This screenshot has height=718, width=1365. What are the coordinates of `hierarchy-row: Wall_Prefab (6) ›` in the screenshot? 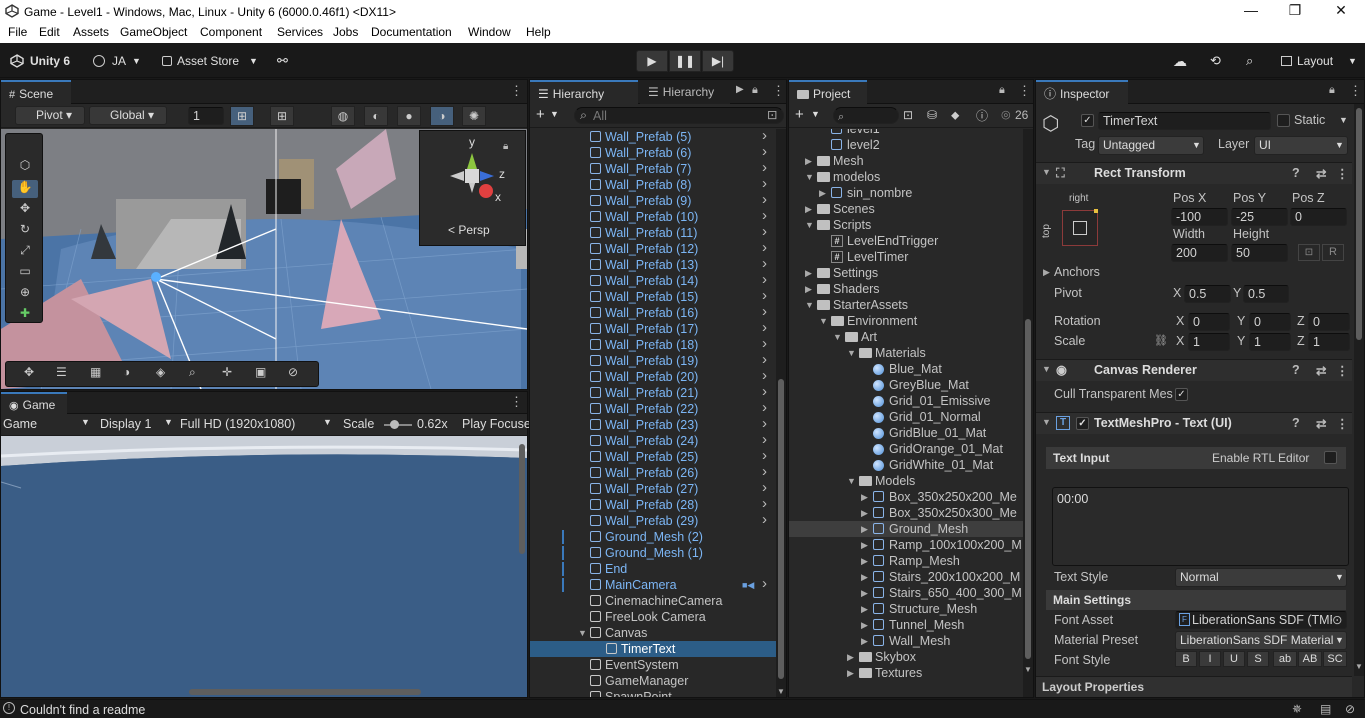 It's located at (653, 152).